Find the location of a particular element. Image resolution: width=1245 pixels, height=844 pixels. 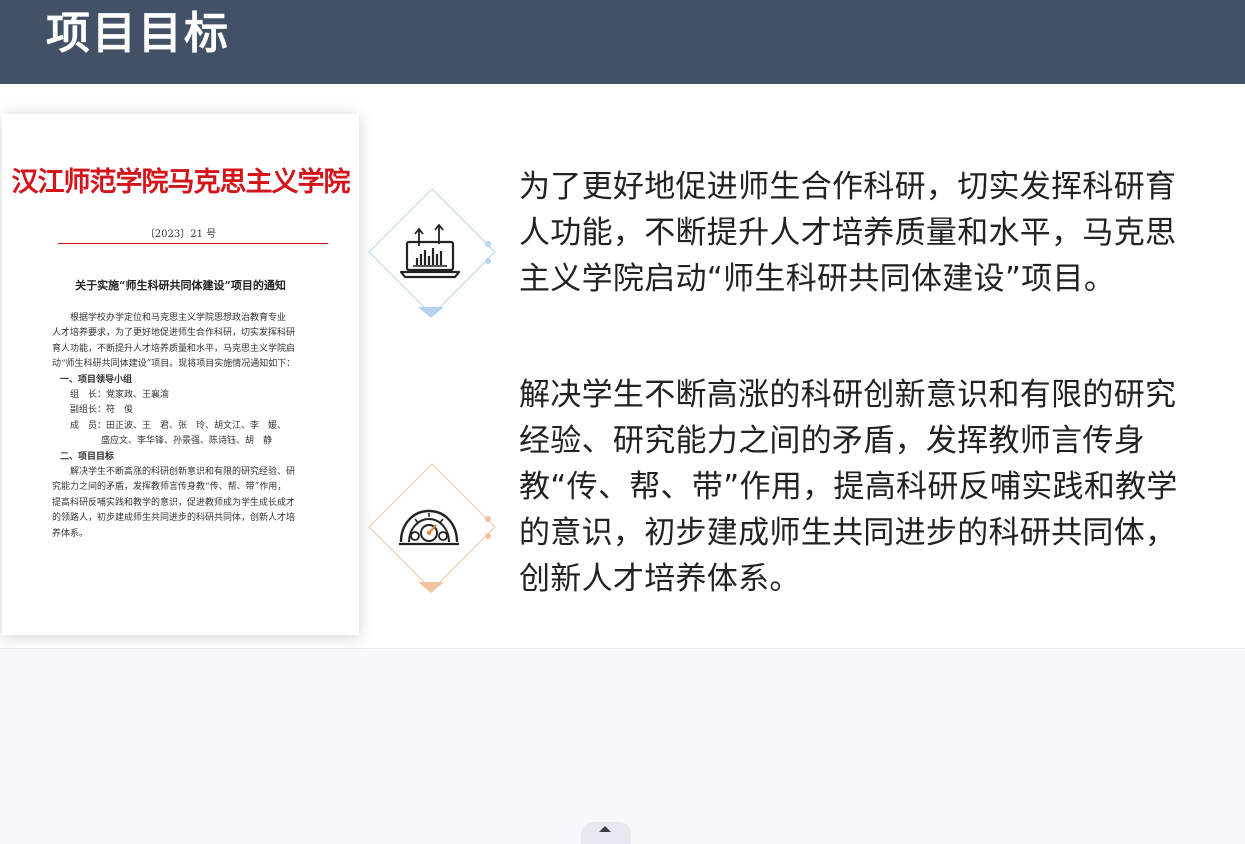

document-number: 〔2023〕21 号 is located at coordinates (180, 234).